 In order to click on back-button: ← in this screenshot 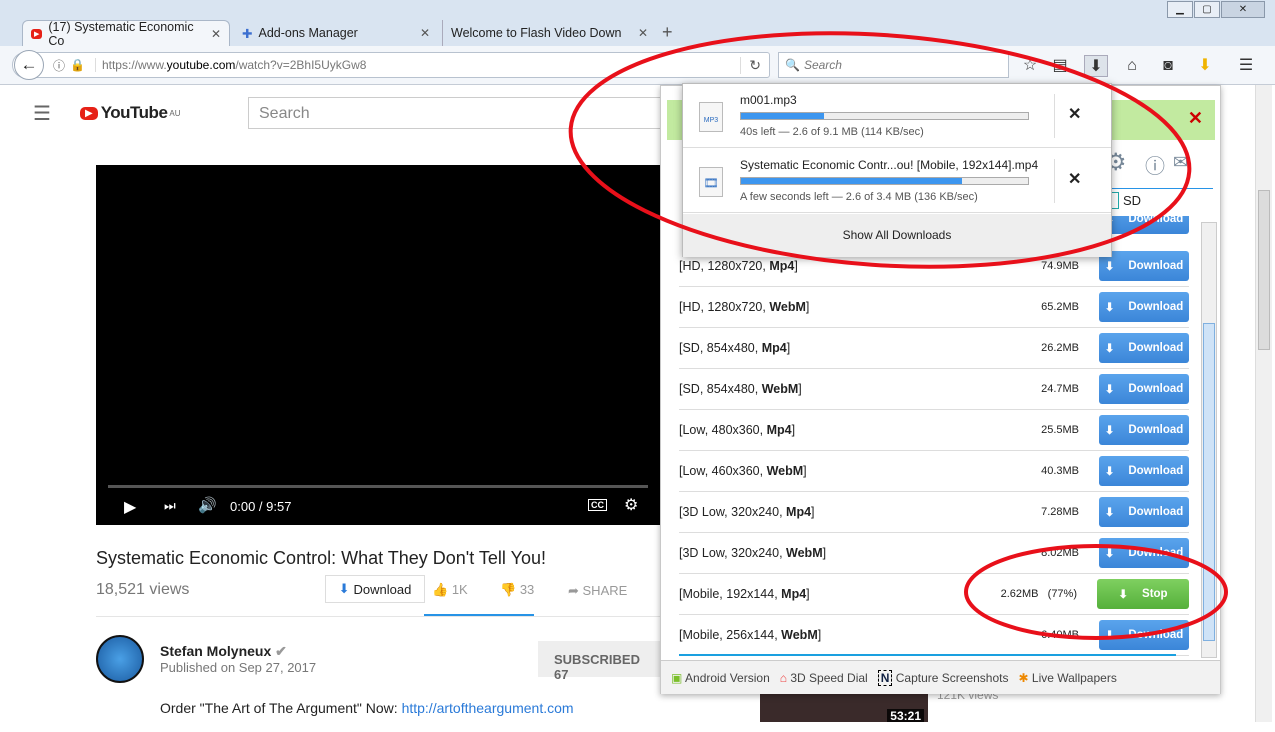, I will do `click(29, 65)`.